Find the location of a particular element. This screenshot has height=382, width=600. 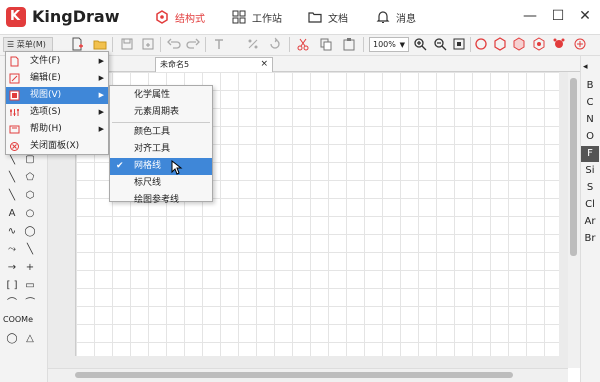

menu-item-help: 帮助(H) ▶ is located at coordinates (57, 129).